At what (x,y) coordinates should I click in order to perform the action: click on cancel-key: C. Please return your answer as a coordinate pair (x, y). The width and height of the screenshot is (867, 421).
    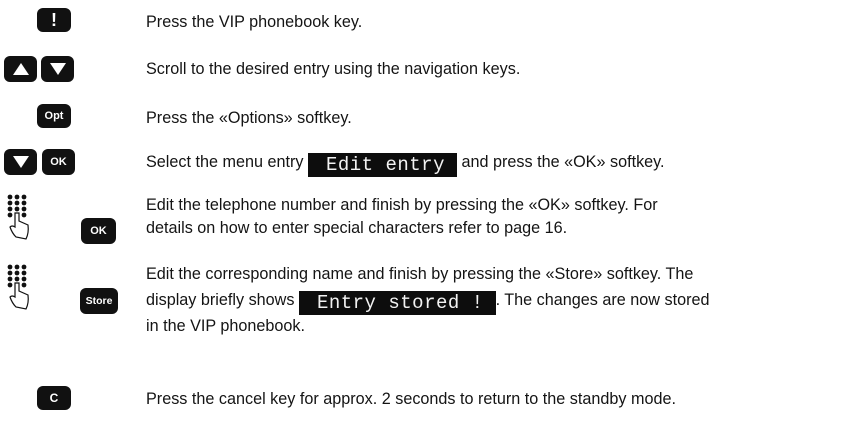
    Looking at the image, I should click on (54, 398).